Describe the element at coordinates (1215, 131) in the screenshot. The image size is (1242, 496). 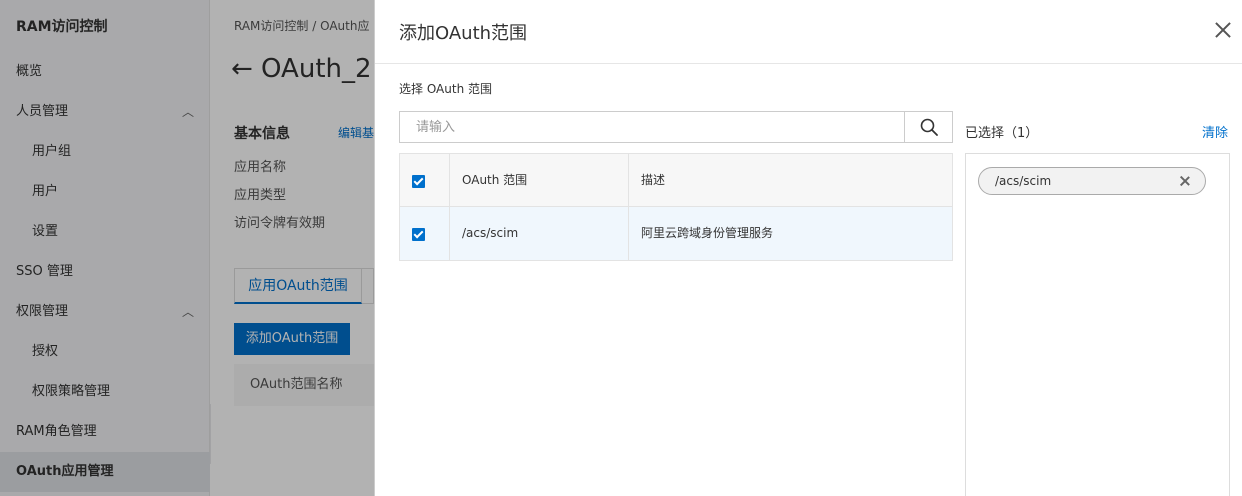
I see `clear-selection-link: 清除` at that location.